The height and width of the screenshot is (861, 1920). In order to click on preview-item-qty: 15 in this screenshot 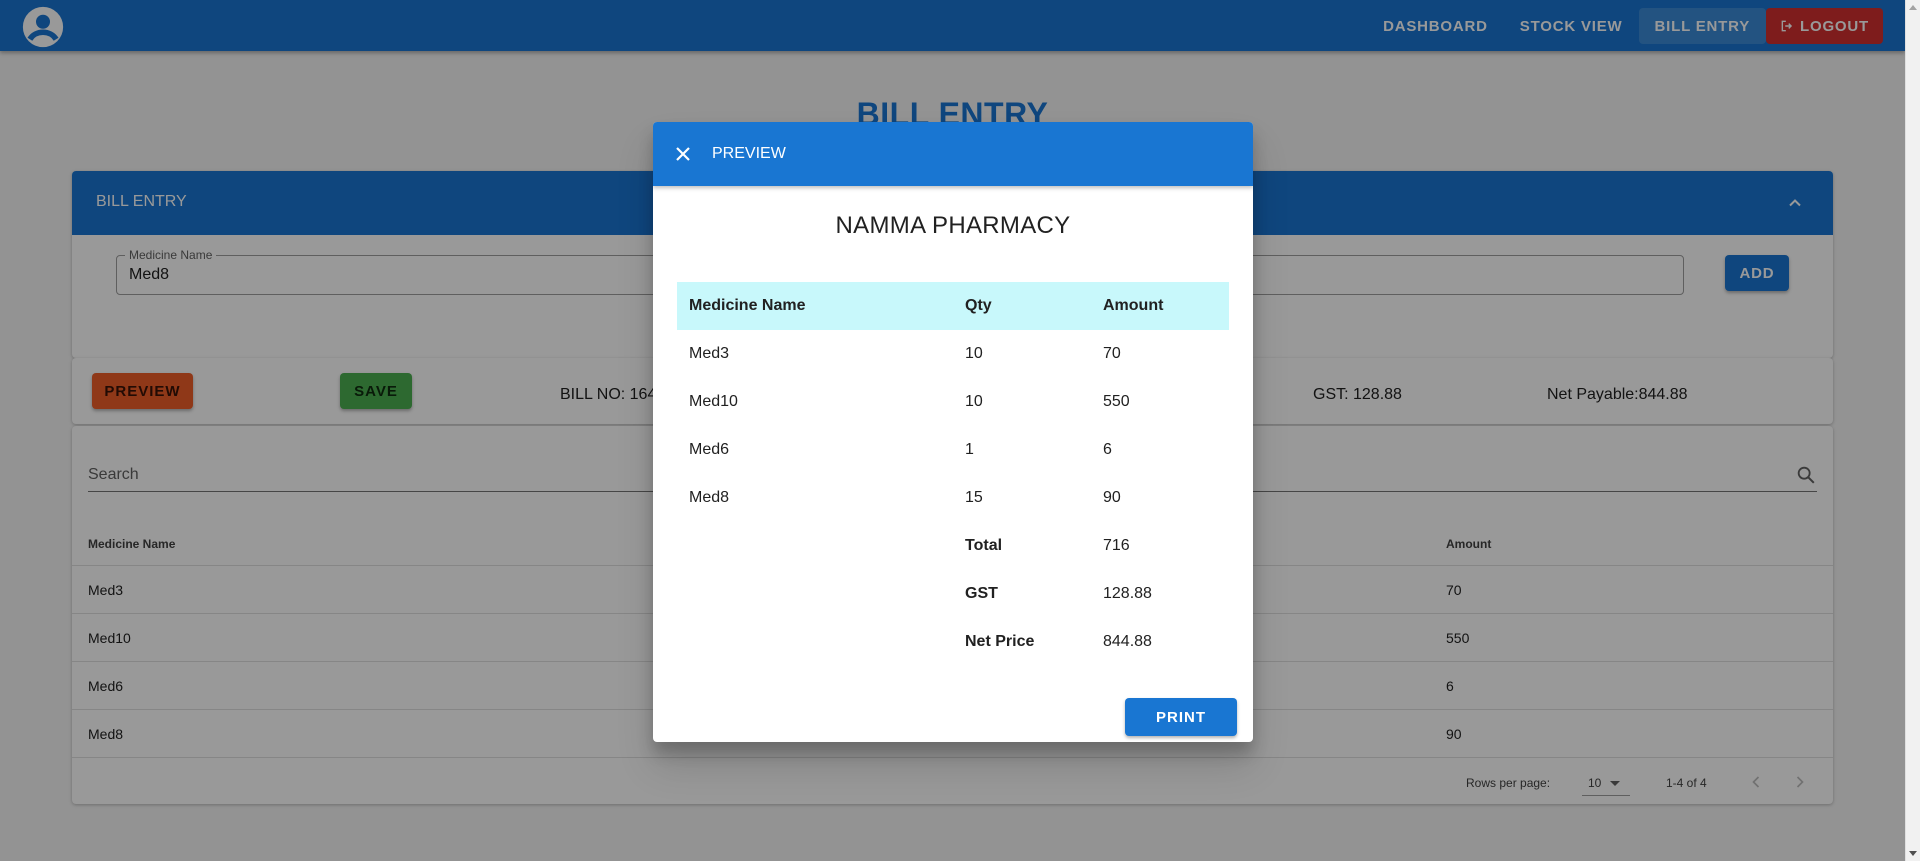, I will do `click(974, 497)`.